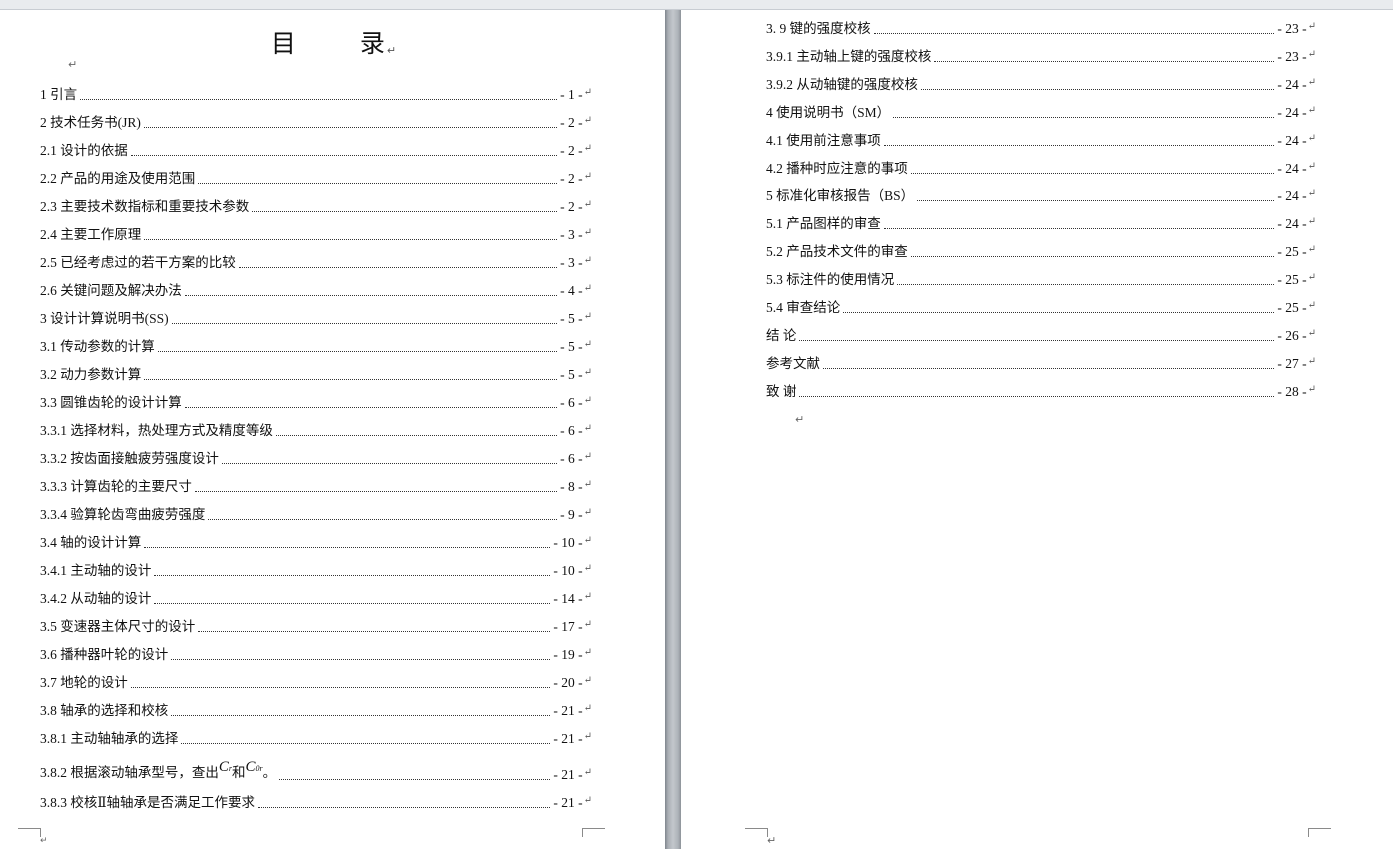 This screenshot has height=849, width=1393. I want to click on toc-entry: 2.4 主要工作原理 - 3 - ↵, so click(316, 234).